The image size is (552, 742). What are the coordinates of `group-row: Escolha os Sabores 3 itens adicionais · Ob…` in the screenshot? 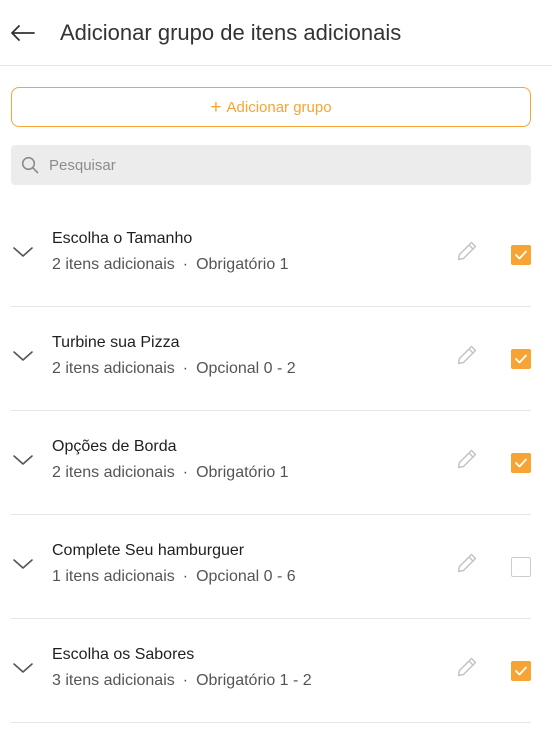 It's located at (271, 671).